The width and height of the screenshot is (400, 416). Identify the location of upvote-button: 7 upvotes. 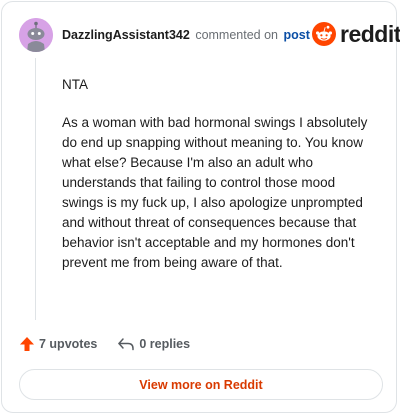
(58, 344).